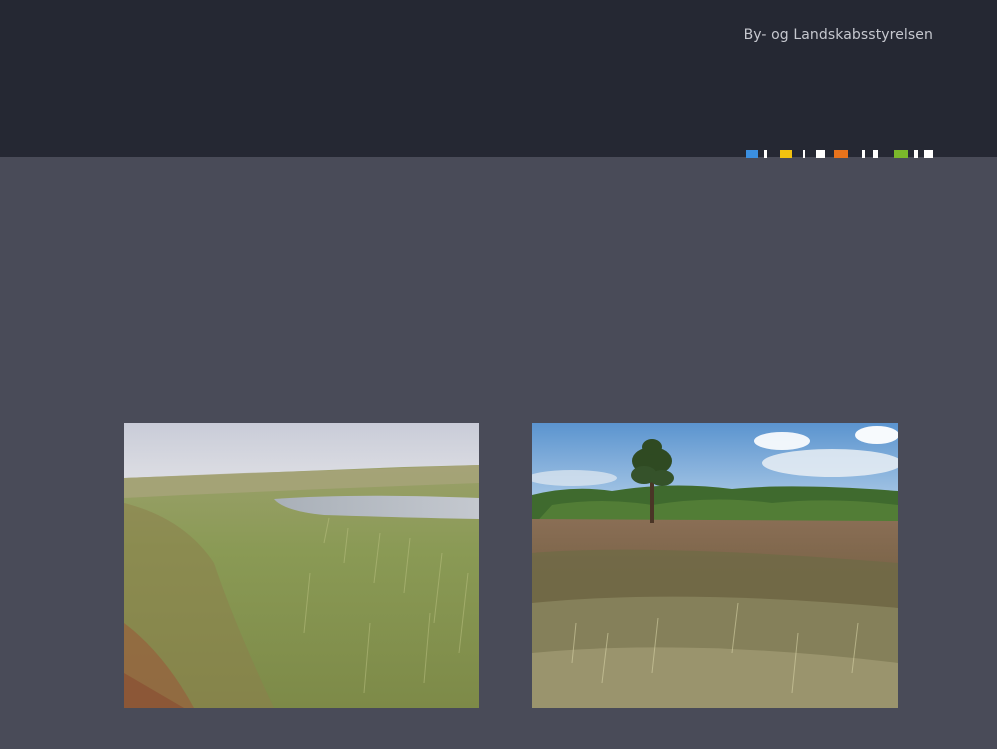  Describe the element at coordinates (839, 154) in the screenshot. I see `logo-color-strip` at that location.